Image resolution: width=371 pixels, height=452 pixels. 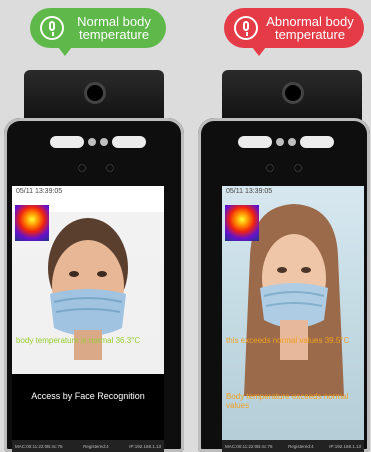 What do you see at coordinates (114, 28) in the screenshot?
I see `normal-temperature-label: Normal body temperature` at bounding box center [114, 28].